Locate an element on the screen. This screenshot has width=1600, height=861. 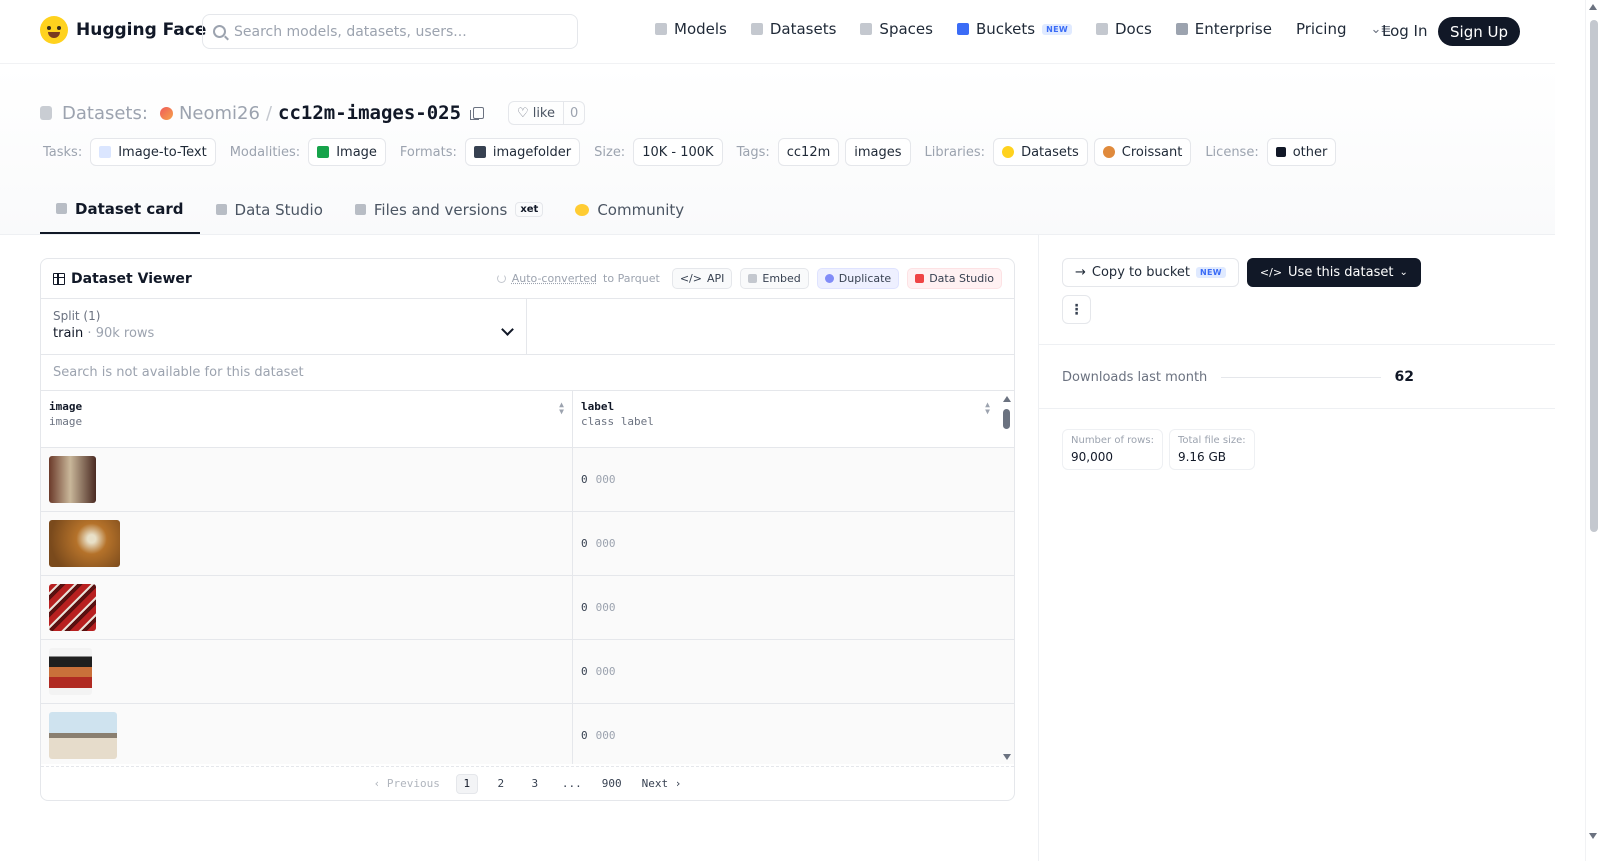
tag-task-label: Image-to-Text is located at coordinates (162, 152).